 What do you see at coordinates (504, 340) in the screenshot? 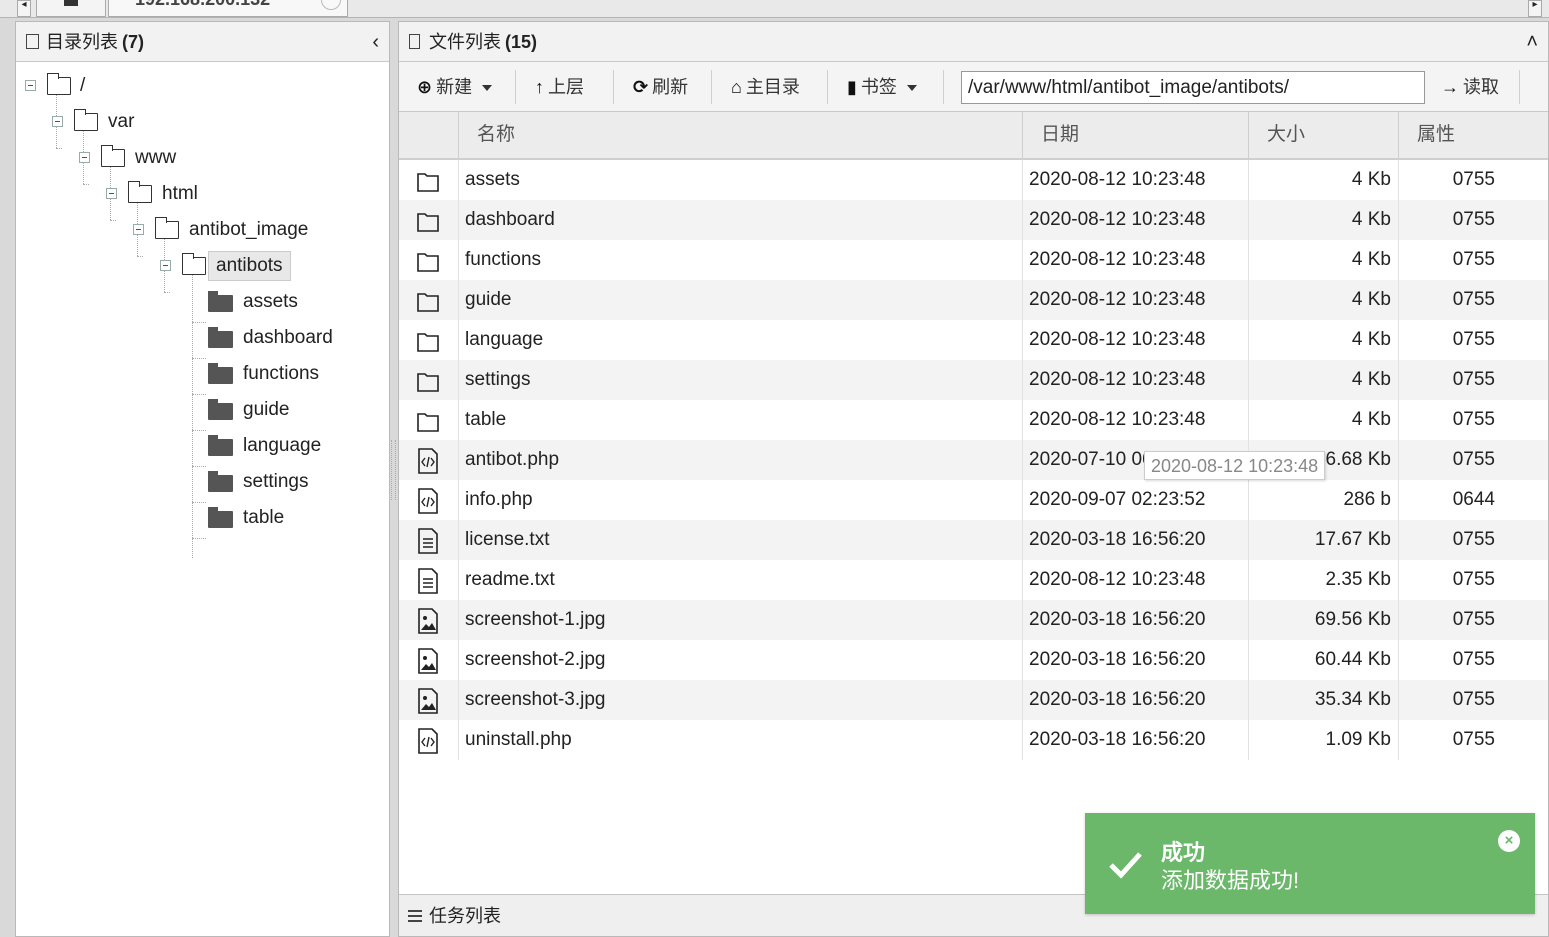
I see `file-name: language` at bounding box center [504, 340].